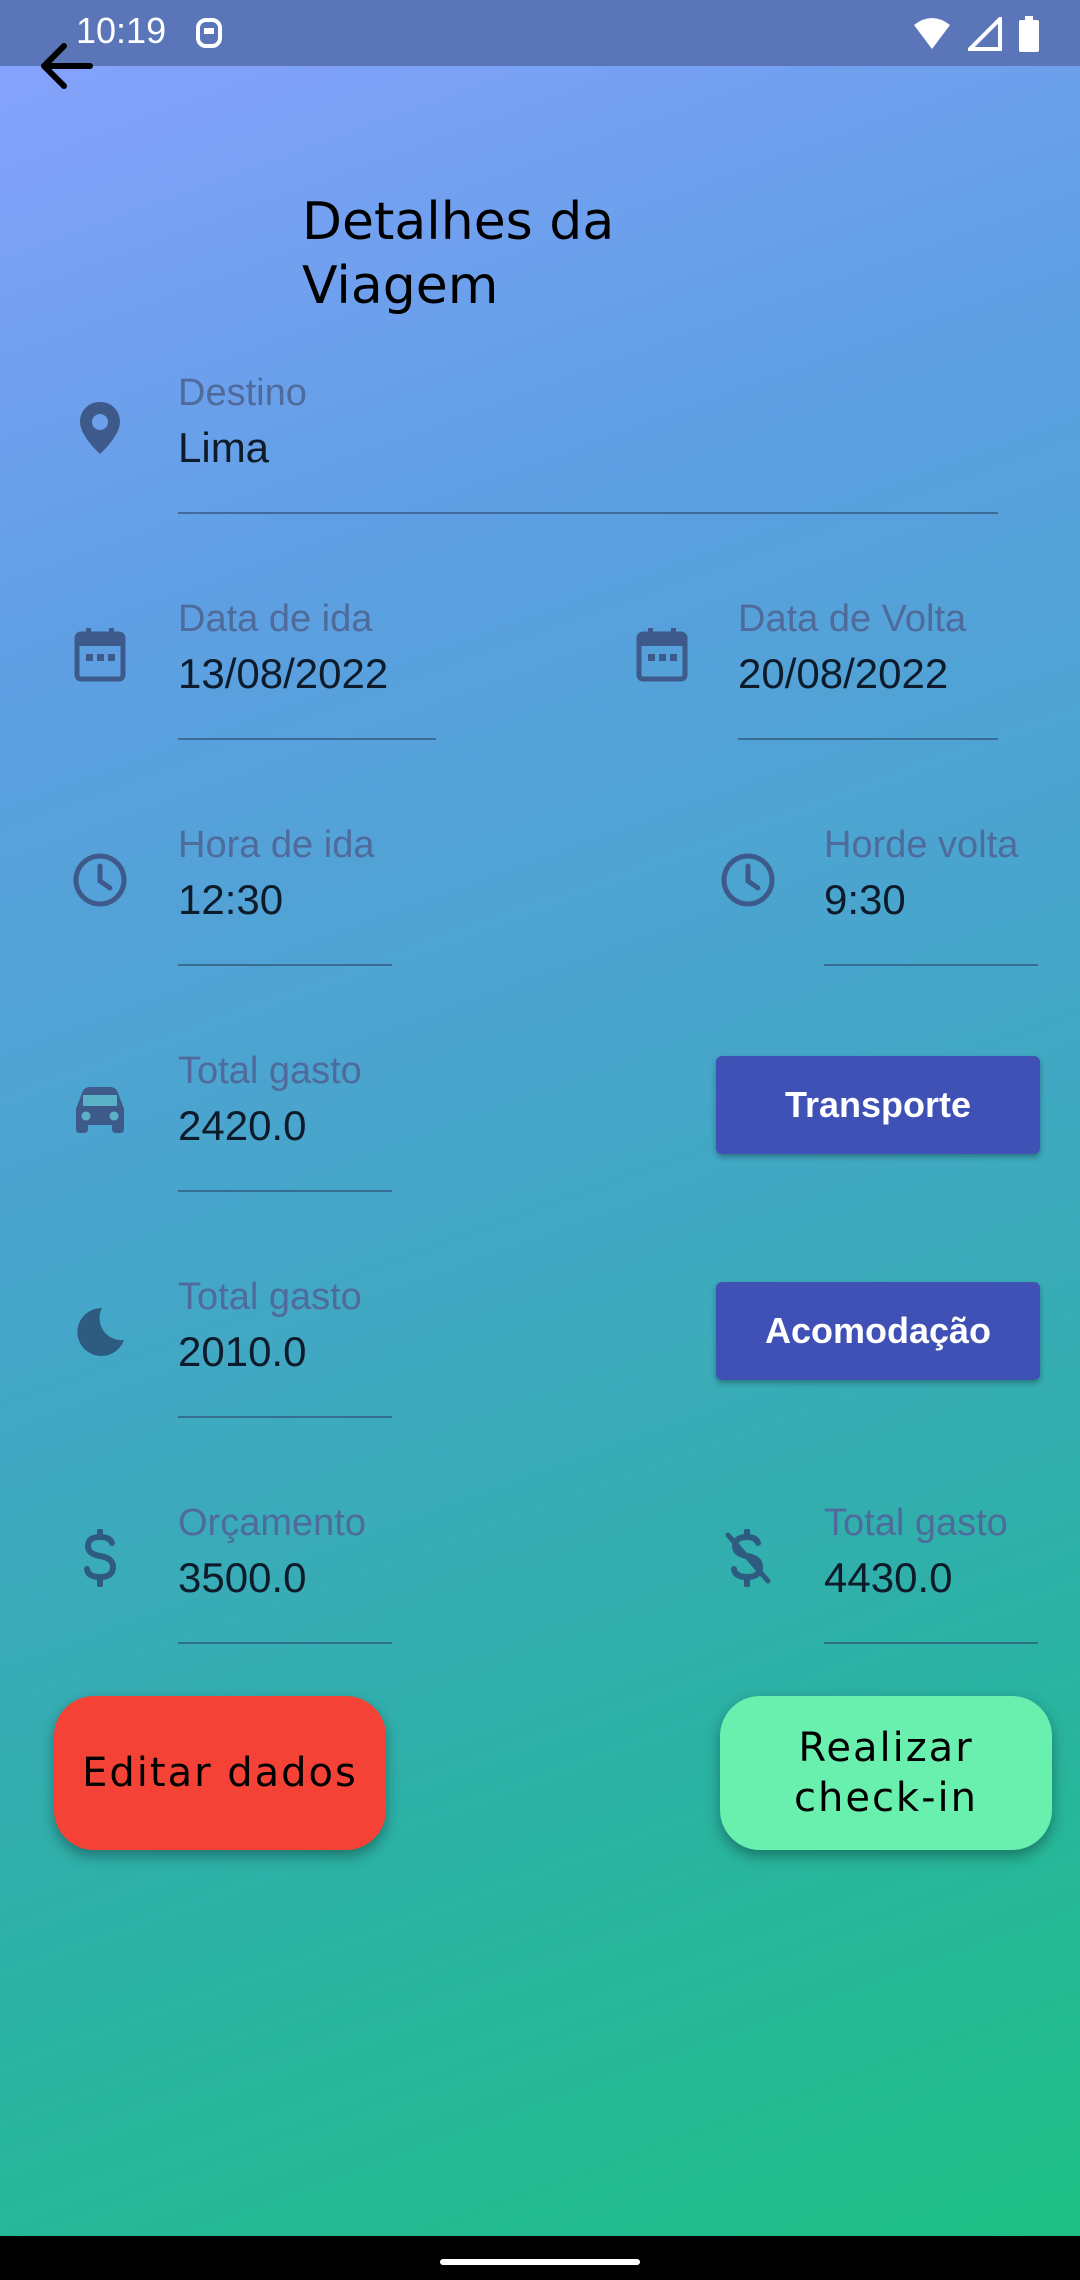  I want to click on total-gasto-underline, so click(931, 1643).